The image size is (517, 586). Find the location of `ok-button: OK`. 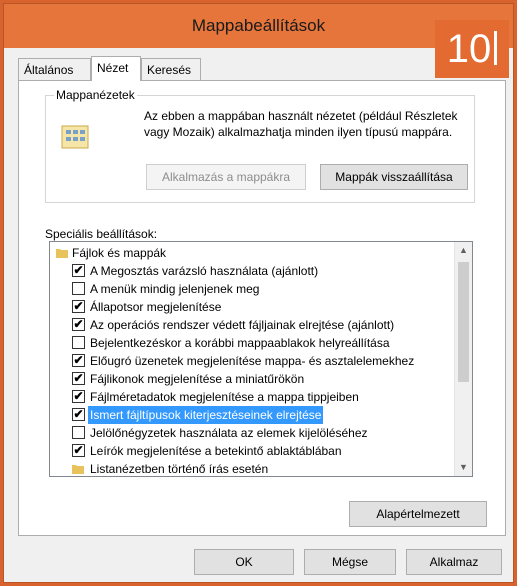

ok-button: OK is located at coordinates (244, 562).